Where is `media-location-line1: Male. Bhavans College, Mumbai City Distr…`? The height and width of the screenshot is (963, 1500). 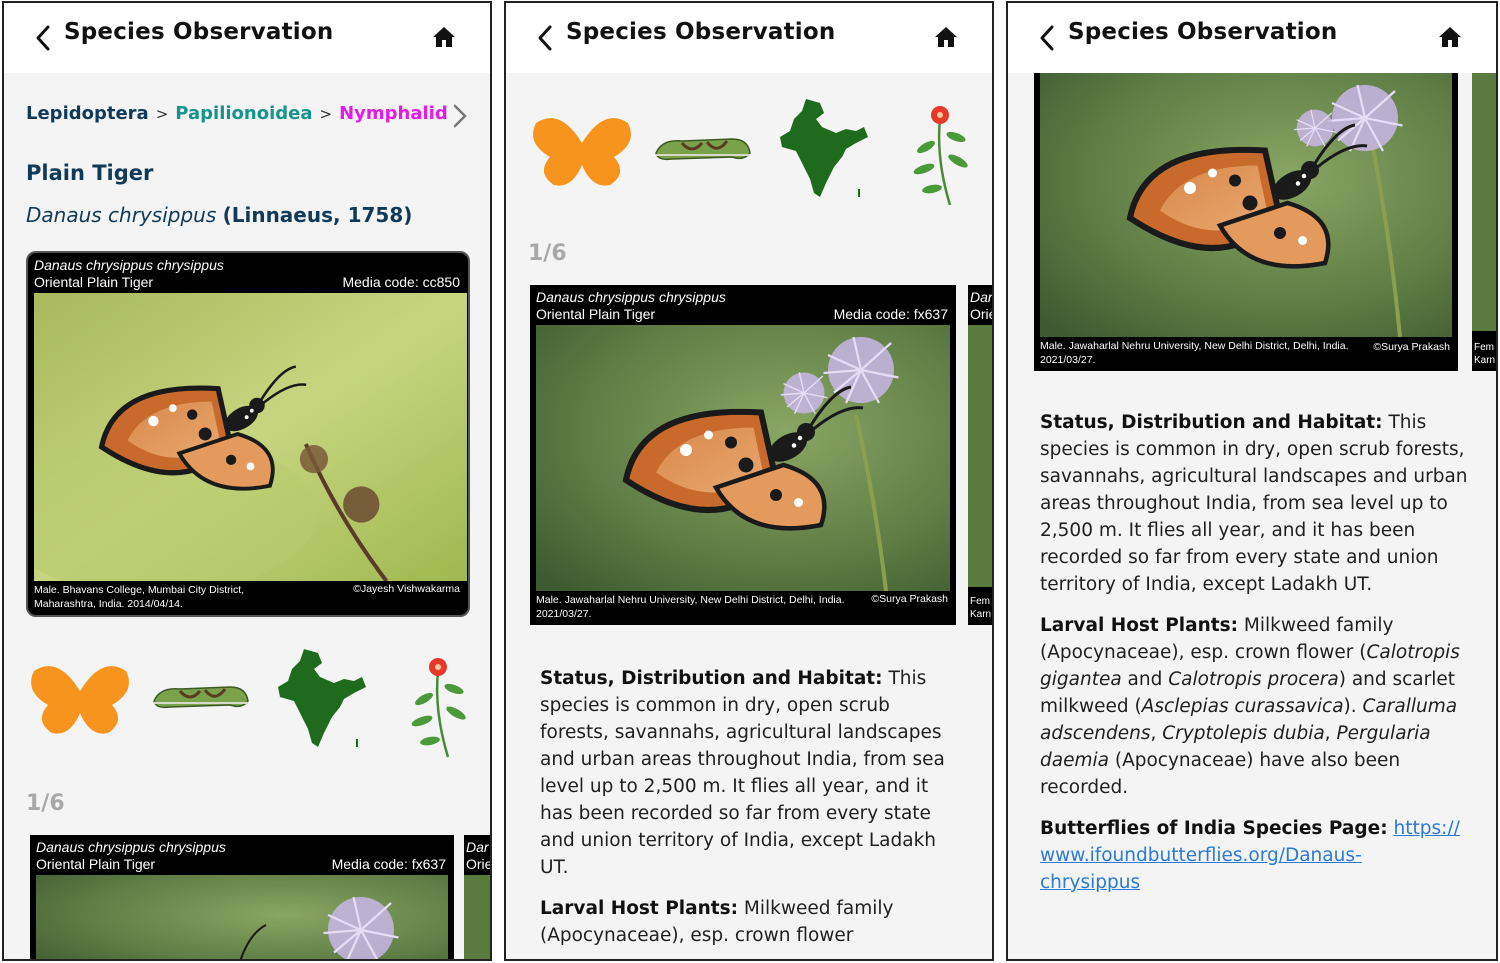 media-location-line1: Male. Bhavans College, Mumbai City Distr… is located at coordinates (139, 590).